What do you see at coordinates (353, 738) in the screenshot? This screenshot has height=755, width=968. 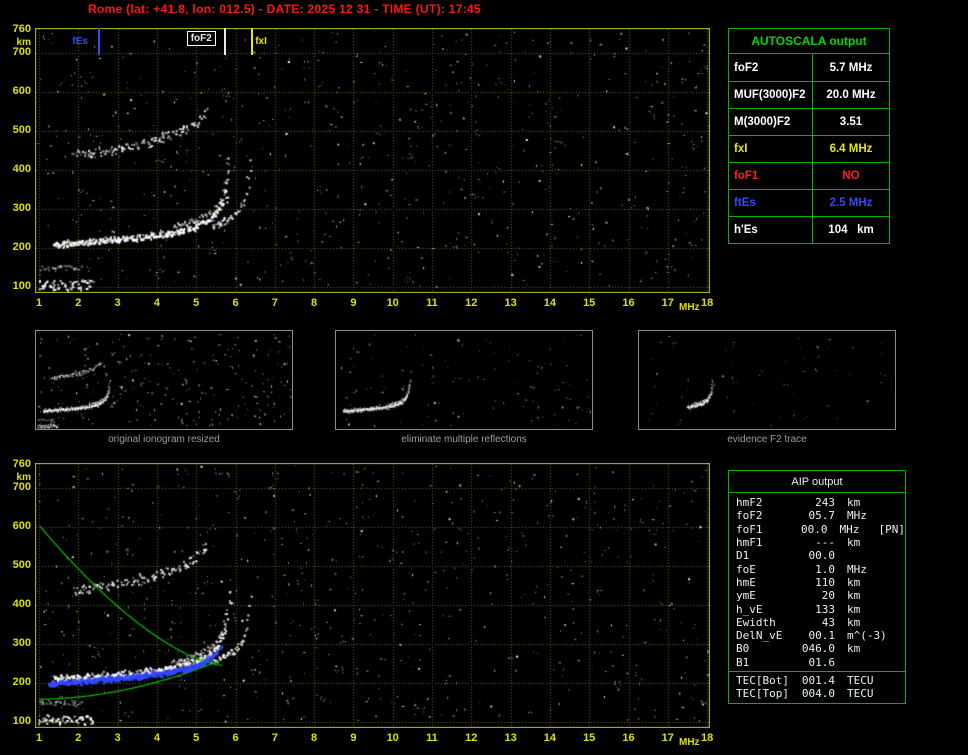 I see `x-tick-label: 9` at bounding box center [353, 738].